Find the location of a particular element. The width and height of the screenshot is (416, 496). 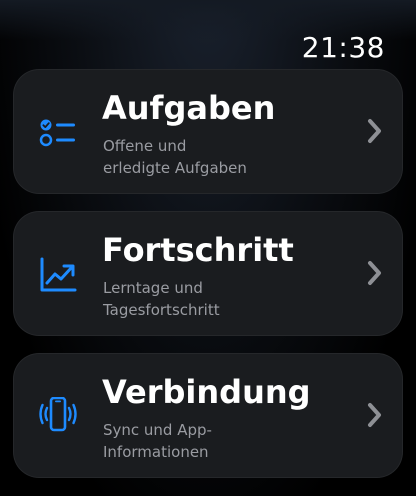

menu-item-title: Fortschritt is located at coordinates (198, 250).